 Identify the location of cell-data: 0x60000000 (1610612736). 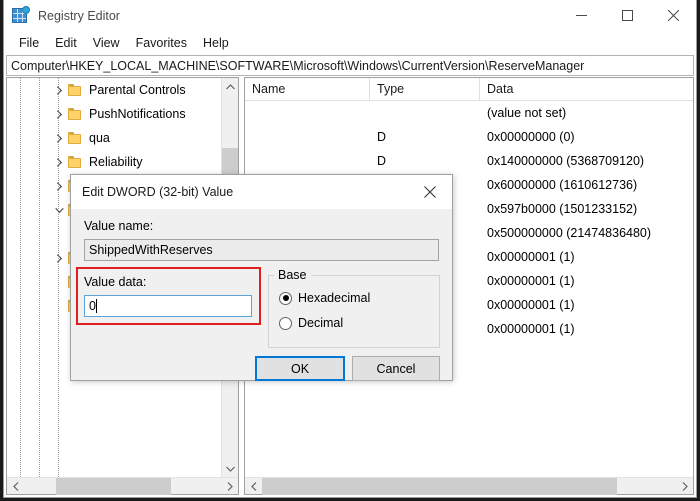
(562, 185).